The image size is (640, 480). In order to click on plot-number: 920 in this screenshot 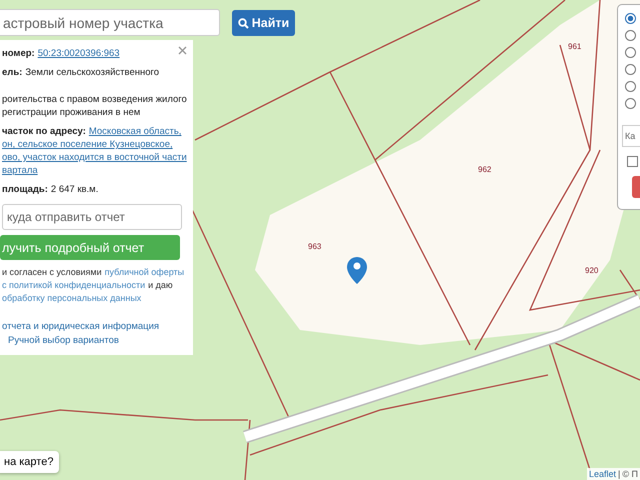, I will do `click(591, 270)`.